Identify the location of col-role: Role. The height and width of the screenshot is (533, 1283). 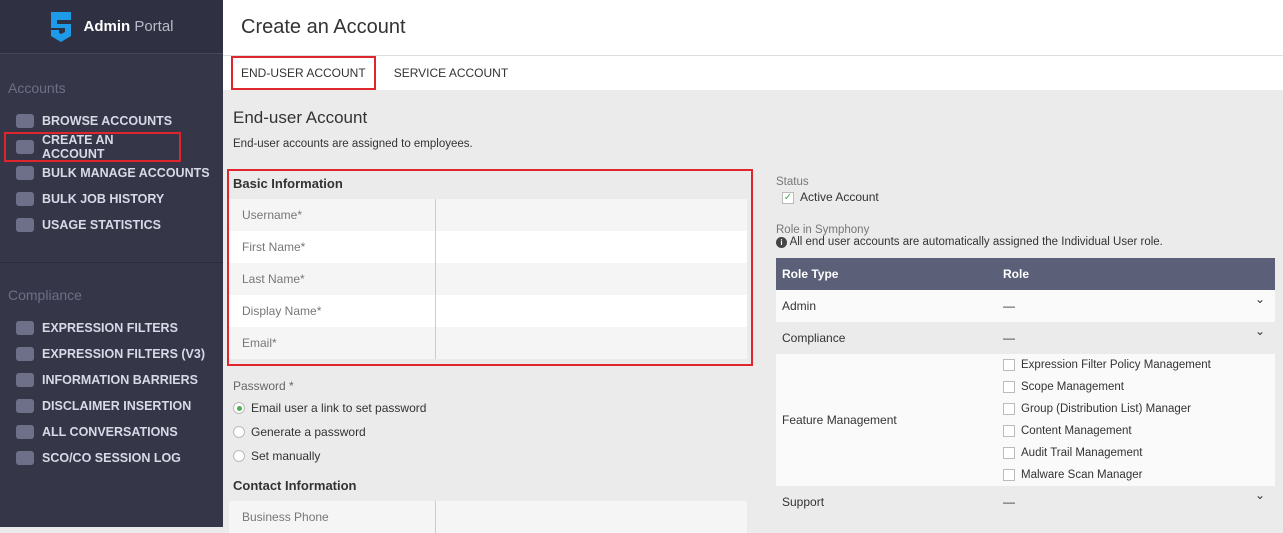
(1016, 274).